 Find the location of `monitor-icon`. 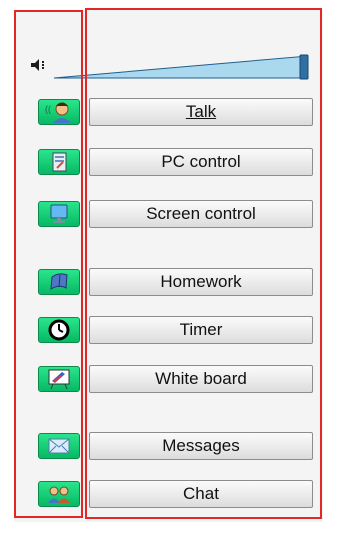

monitor-icon is located at coordinates (59, 214).